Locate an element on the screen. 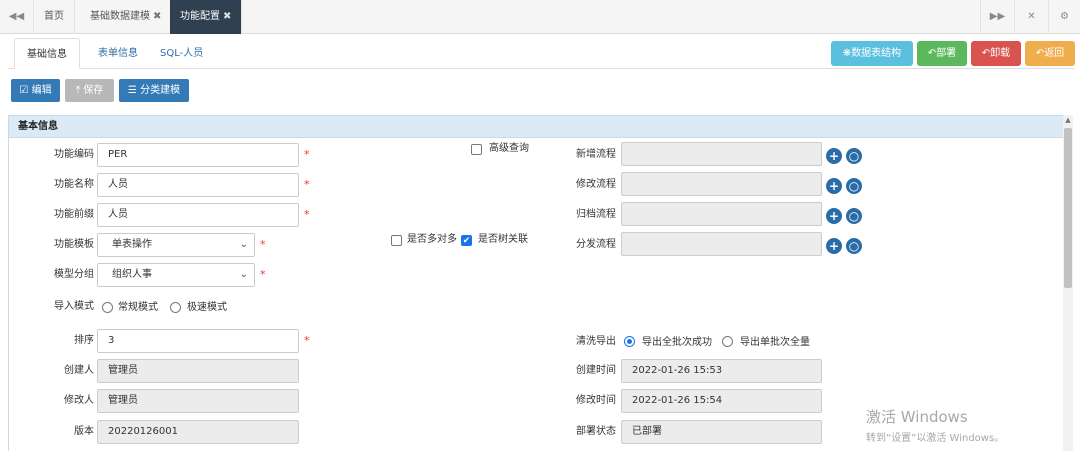  function-name-label: 功能名称 is located at coordinates (74, 184).